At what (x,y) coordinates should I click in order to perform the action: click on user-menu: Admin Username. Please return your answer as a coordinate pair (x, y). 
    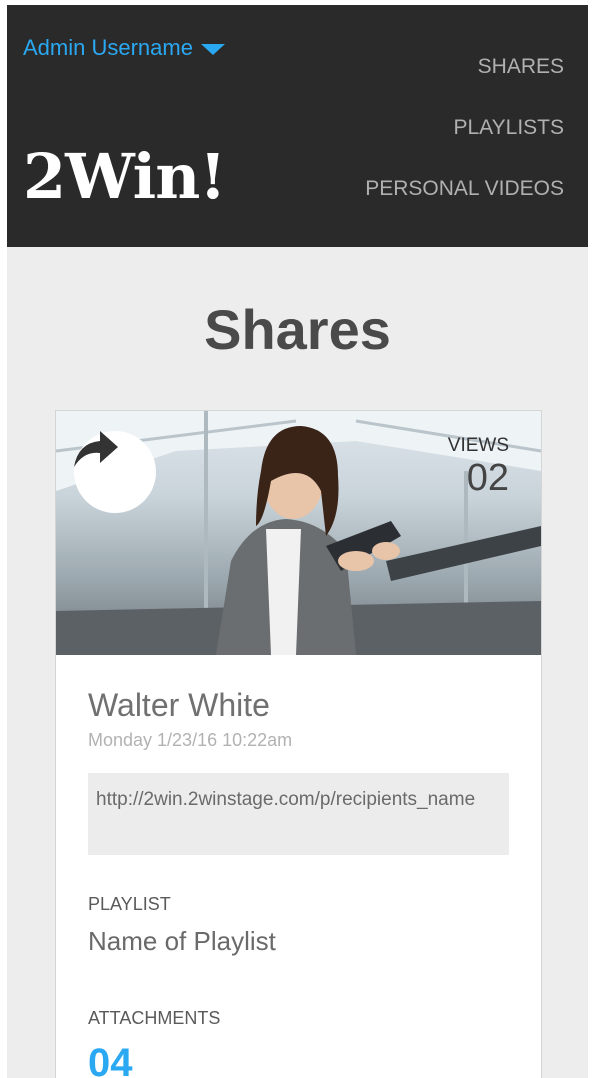
    Looking at the image, I should click on (124, 48).